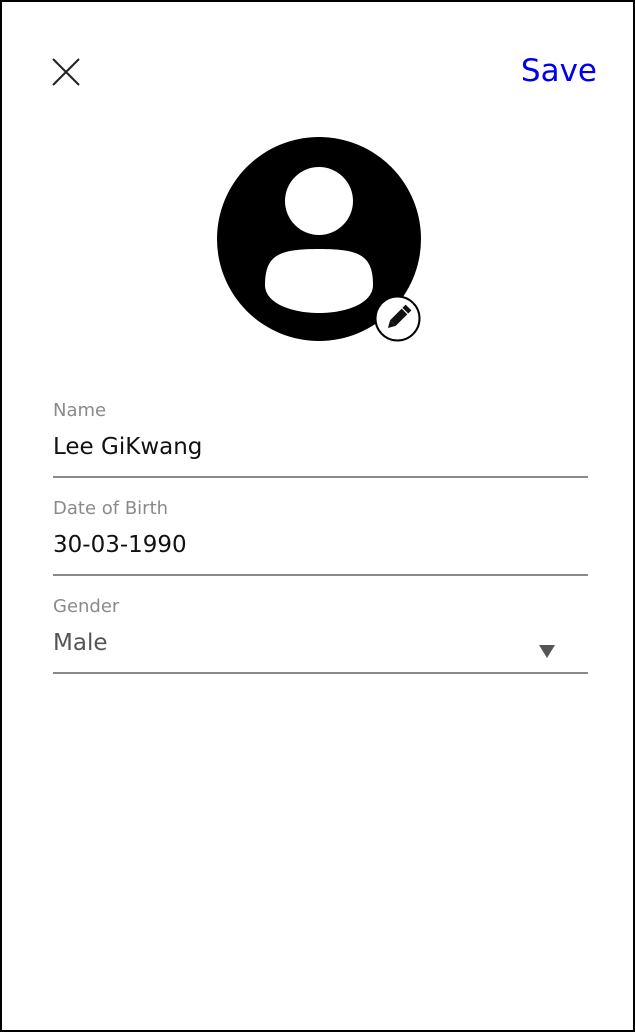  What do you see at coordinates (111, 508) in the screenshot?
I see `date-of-birth-label: Date of Birth` at bounding box center [111, 508].